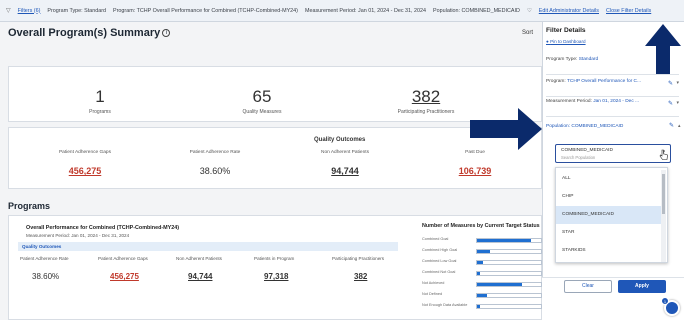  I want to click on measure-row: Not Enough Data Available, so click(482, 306).